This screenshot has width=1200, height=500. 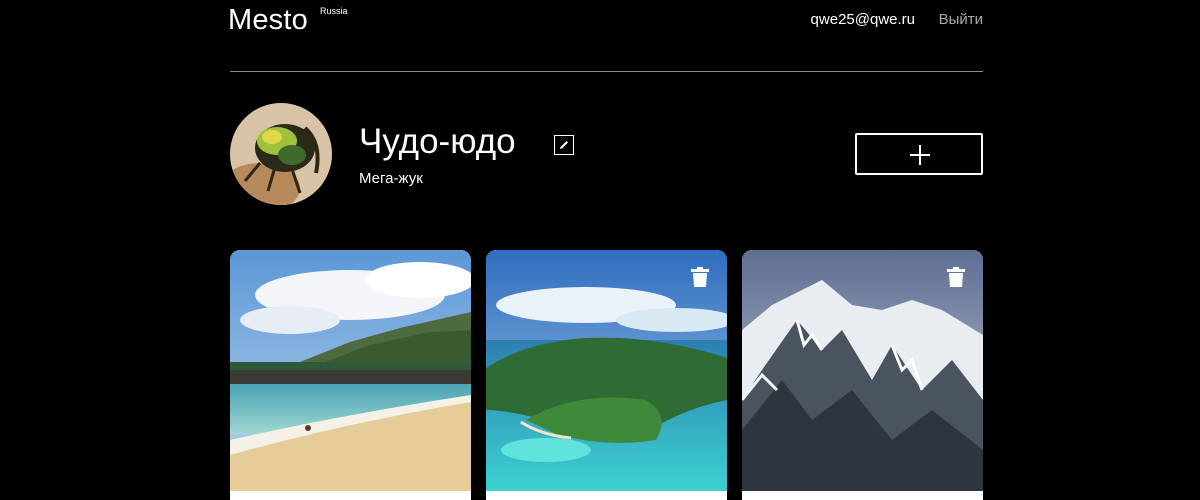 What do you see at coordinates (334, 11) in the screenshot?
I see `logo-region-label: Russia` at bounding box center [334, 11].